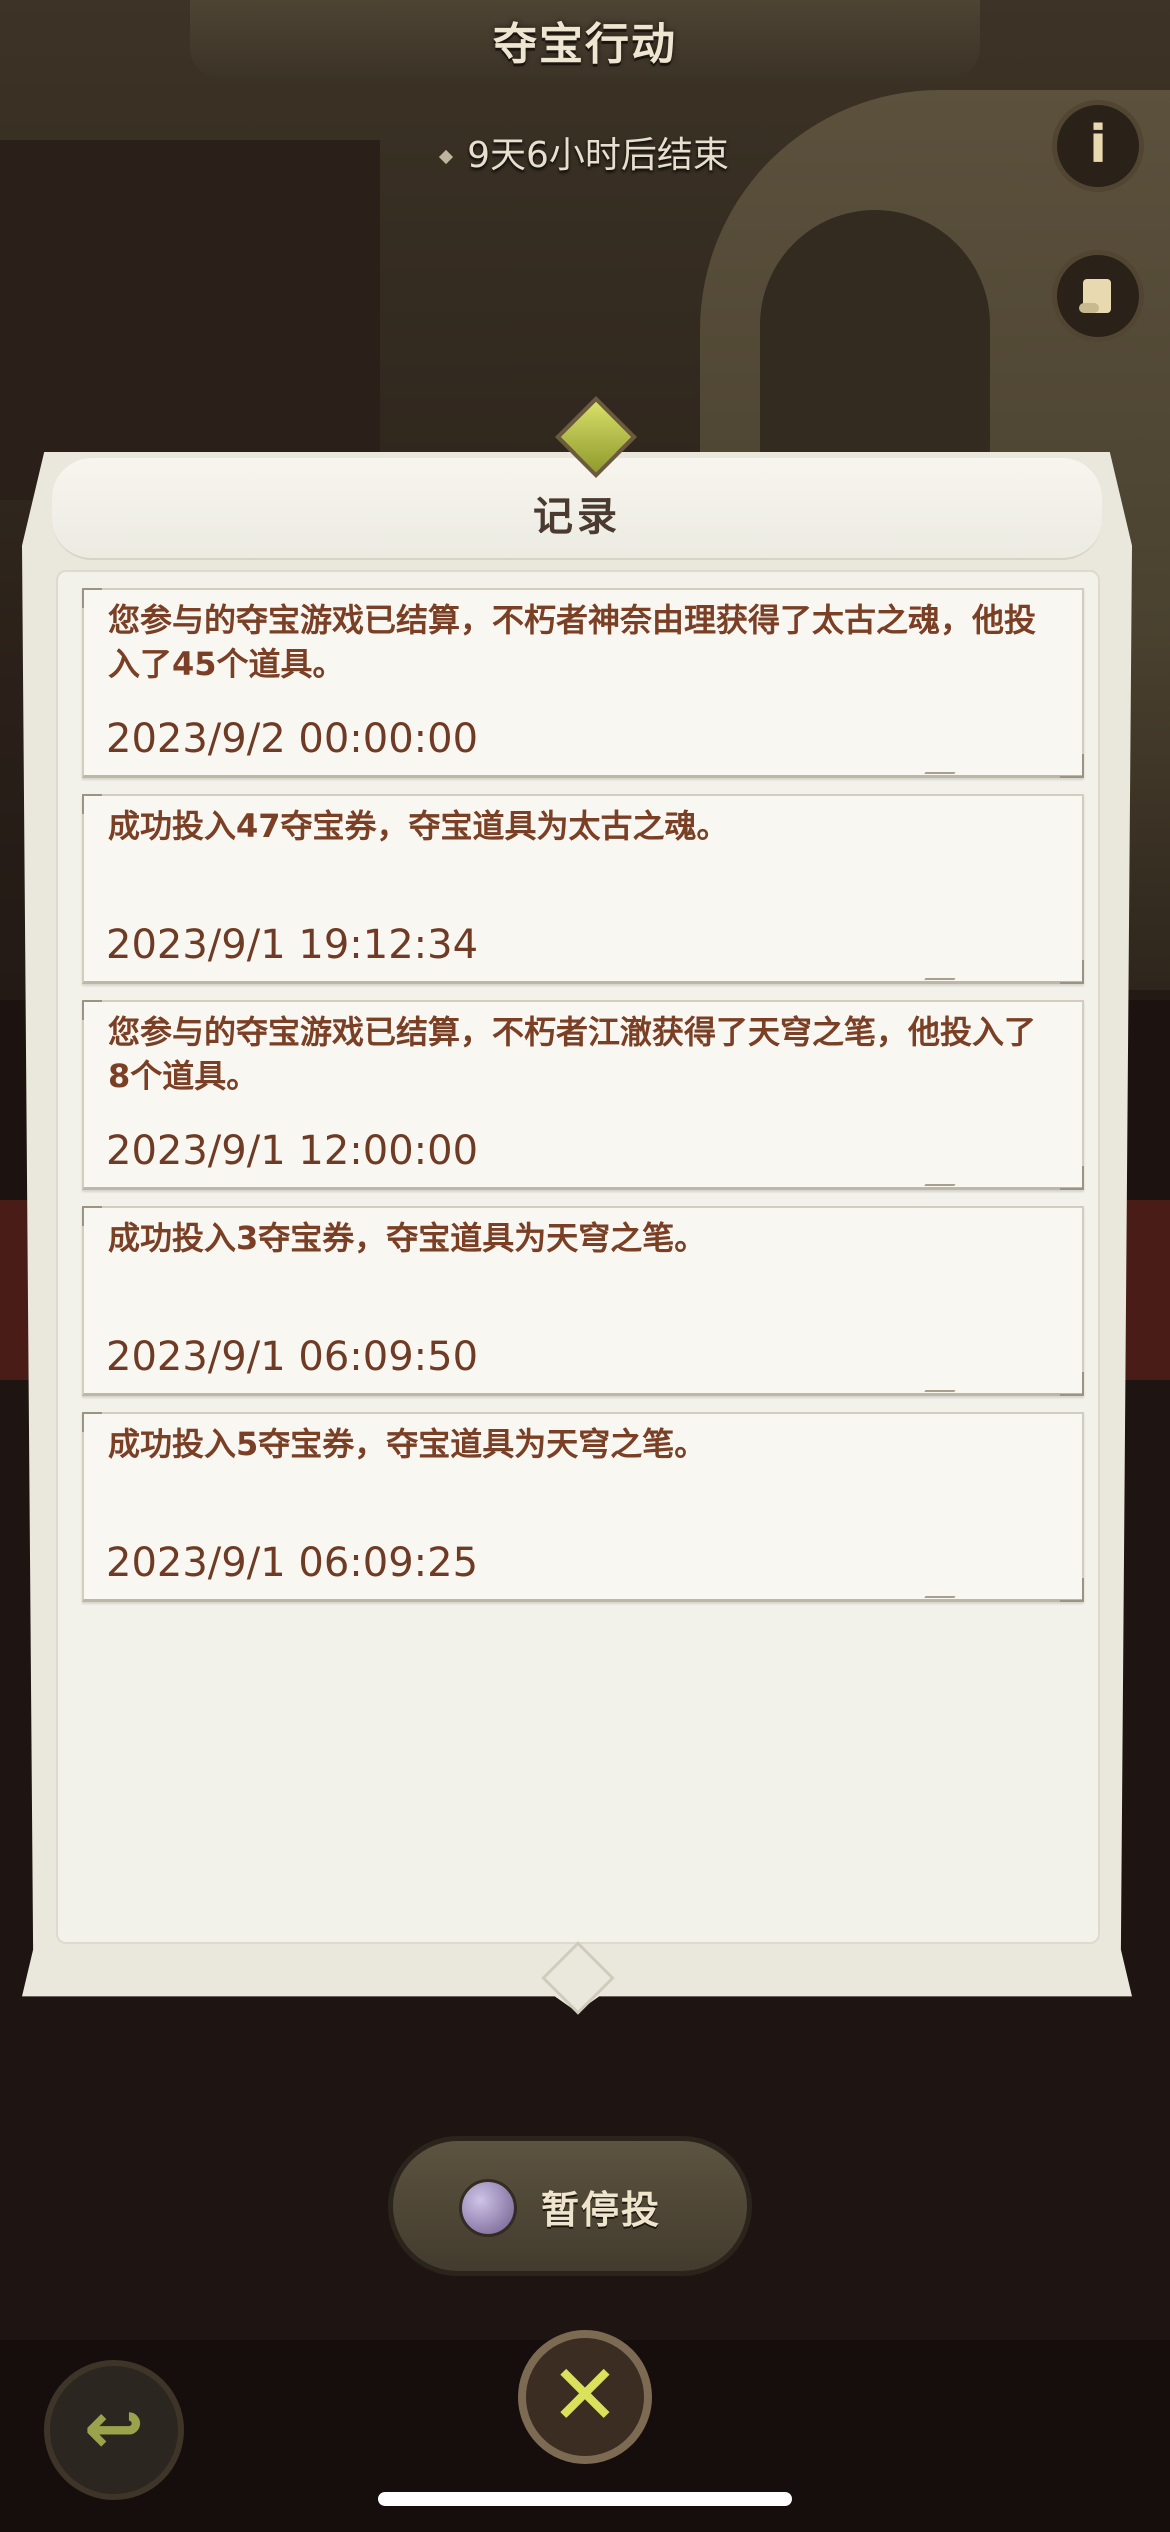 The image size is (1170, 2532). Describe the element at coordinates (446, 157) in the screenshot. I see `diamond-bullet-icon` at that location.